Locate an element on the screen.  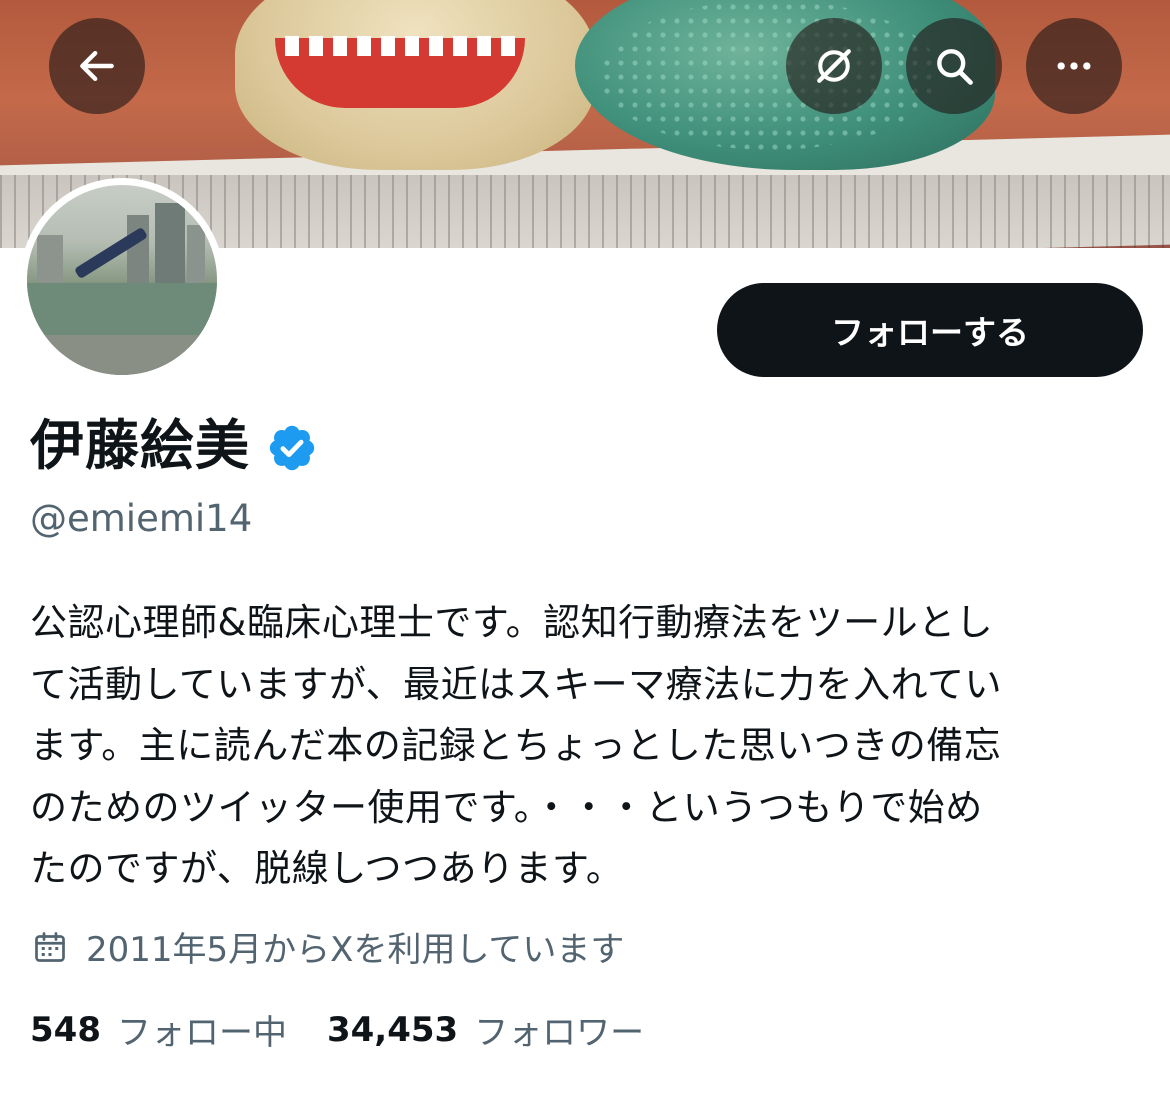
avatar-image is located at coordinates (122, 280).